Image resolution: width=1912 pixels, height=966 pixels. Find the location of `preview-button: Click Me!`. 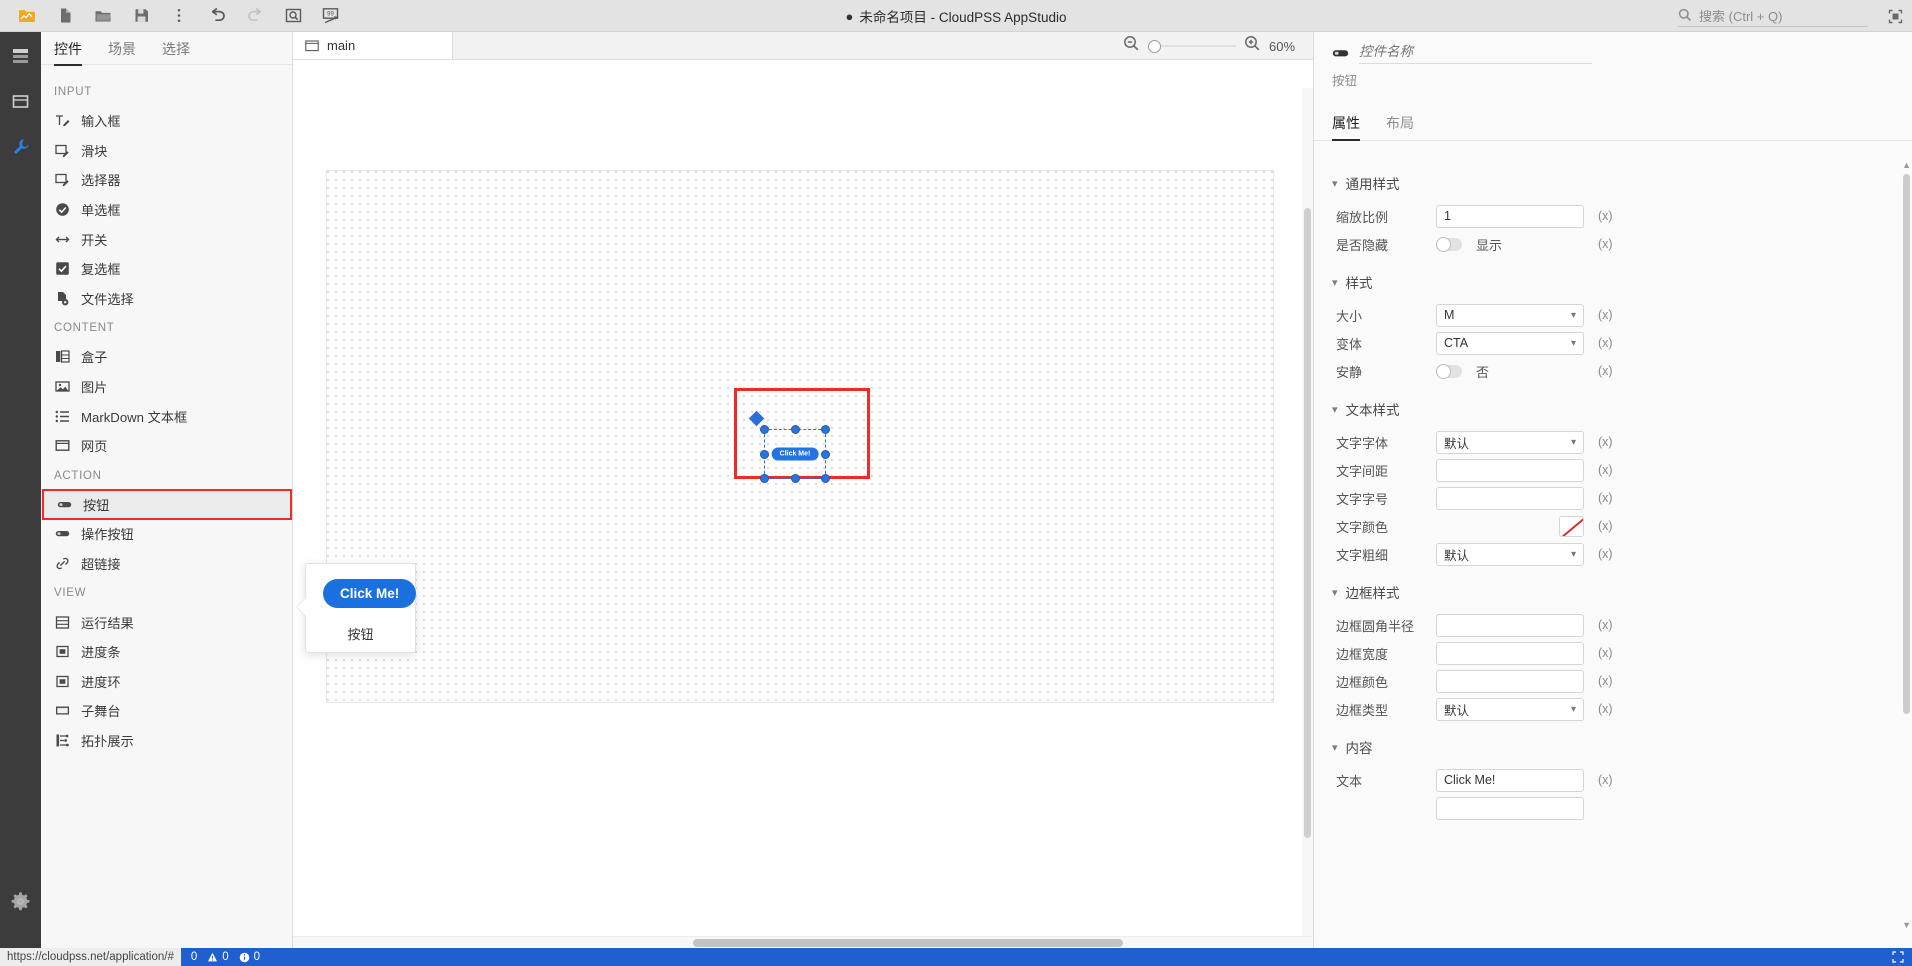

preview-button: Click Me! is located at coordinates (370, 593).